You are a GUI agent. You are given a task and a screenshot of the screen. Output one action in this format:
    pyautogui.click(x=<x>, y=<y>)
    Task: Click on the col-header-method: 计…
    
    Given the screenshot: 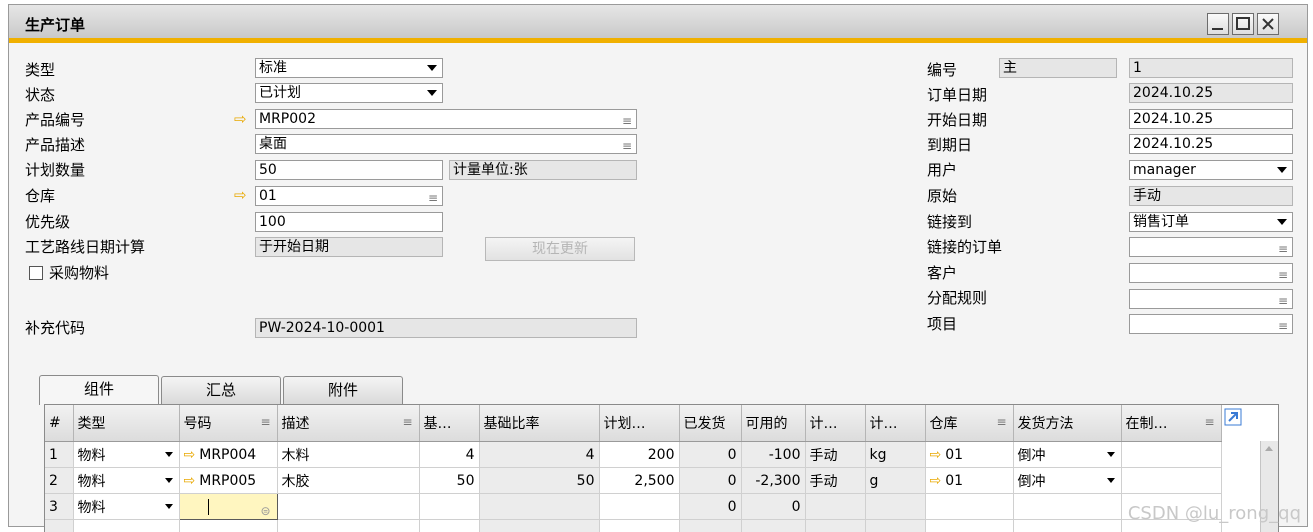 What is the action you would take?
    pyautogui.click(x=835, y=423)
    